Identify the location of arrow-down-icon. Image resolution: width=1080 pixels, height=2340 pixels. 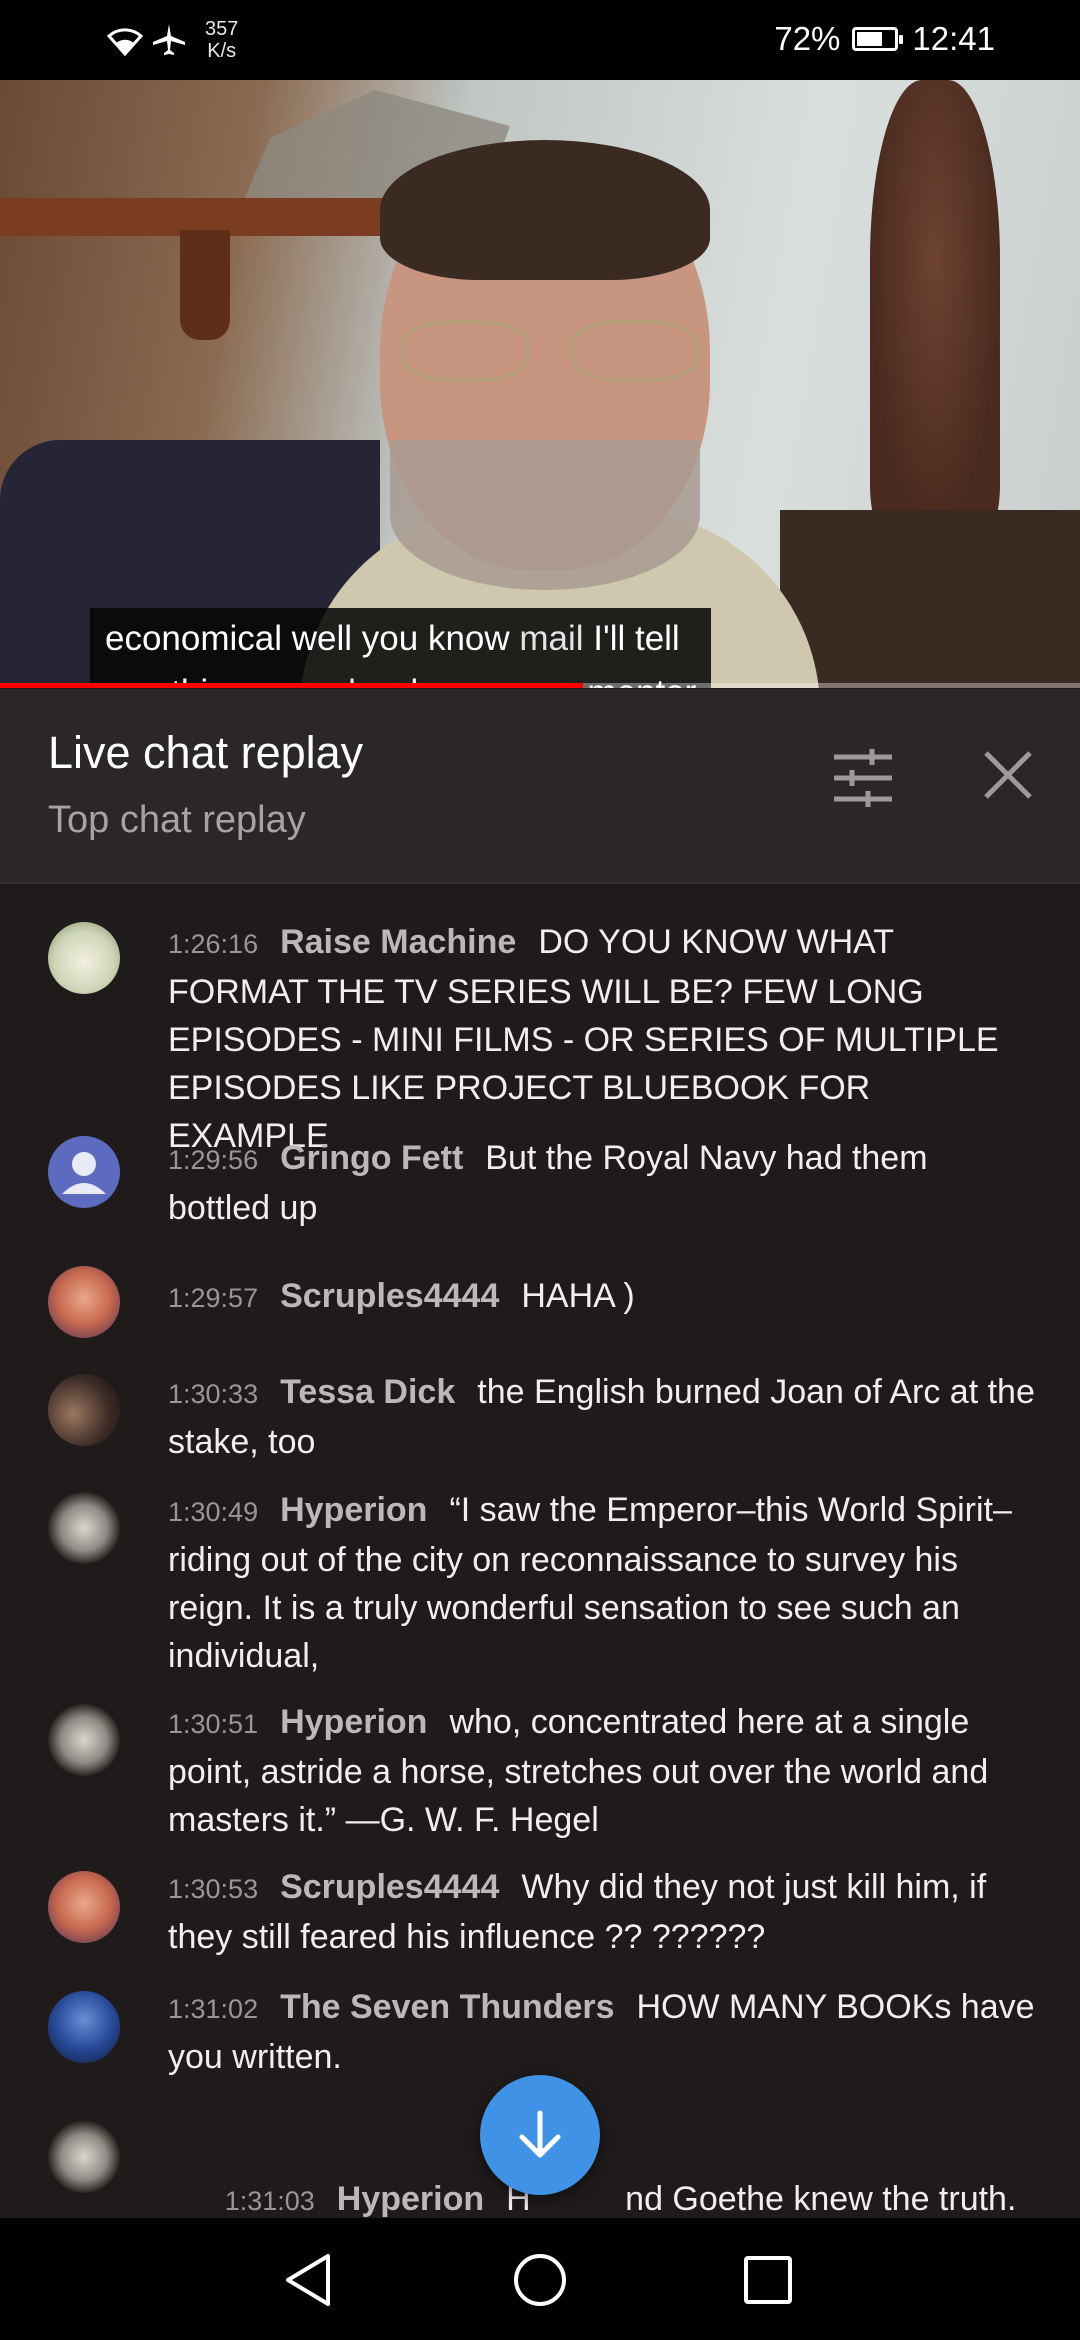
(540, 2134).